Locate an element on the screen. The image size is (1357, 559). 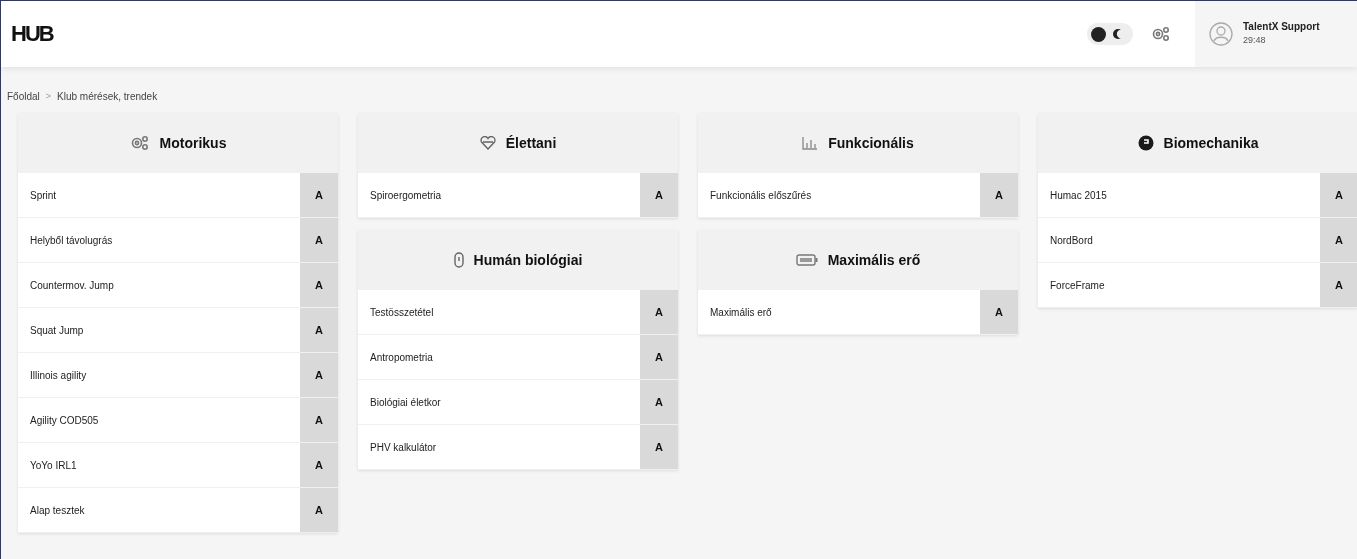
measurement-link: Testösszetétel is located at coordinates (499, 312).